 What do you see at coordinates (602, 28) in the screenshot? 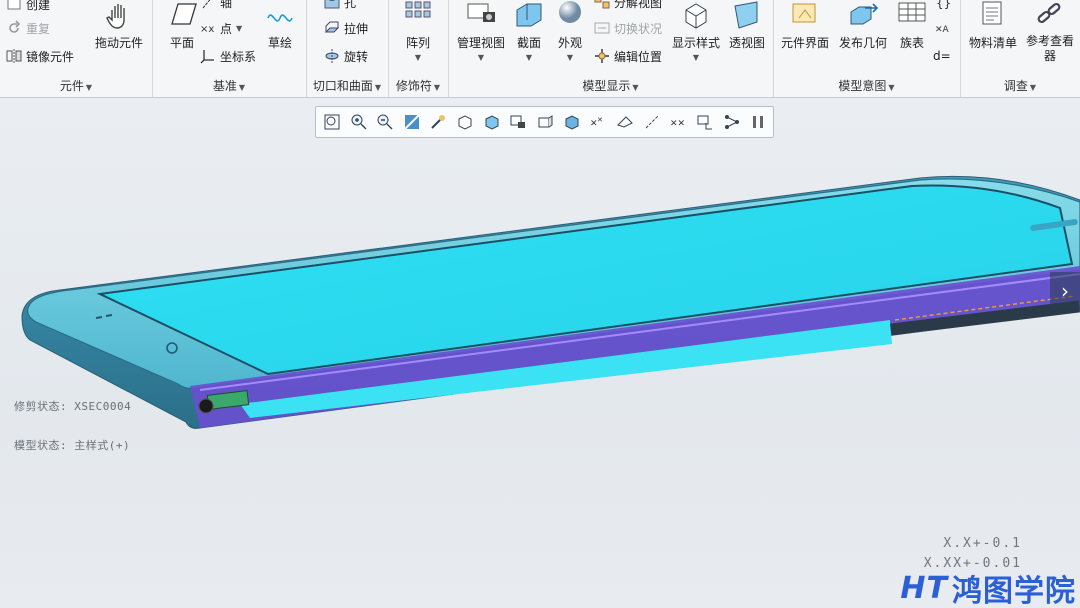
I see `toggle-status-icon` at bounding box center [602, 28].